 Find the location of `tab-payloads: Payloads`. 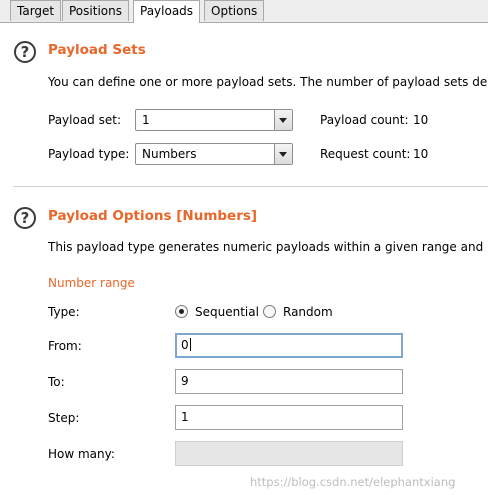

tab-payloads: Payloads is located at coordinates (167, 11).